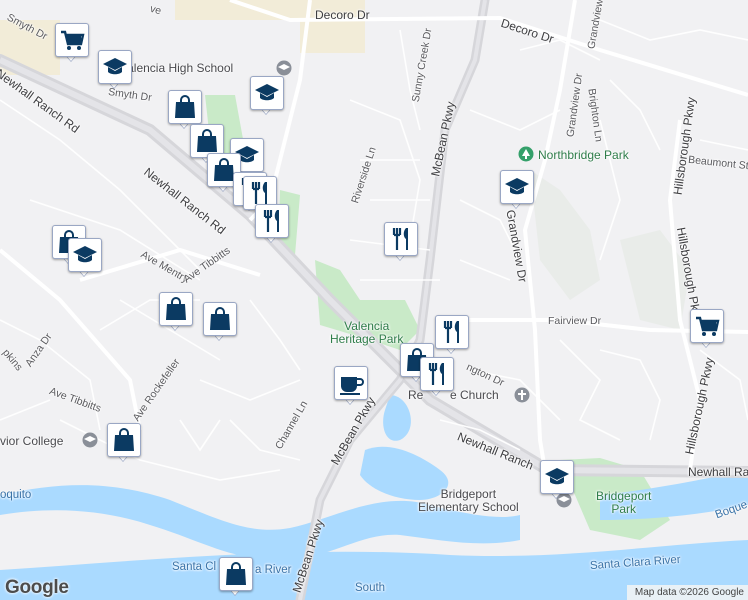 The width and height of the screenshot is (748, 600). I want to click on road-label-decoro-dr: Decoro Dr, so click(342, 15).